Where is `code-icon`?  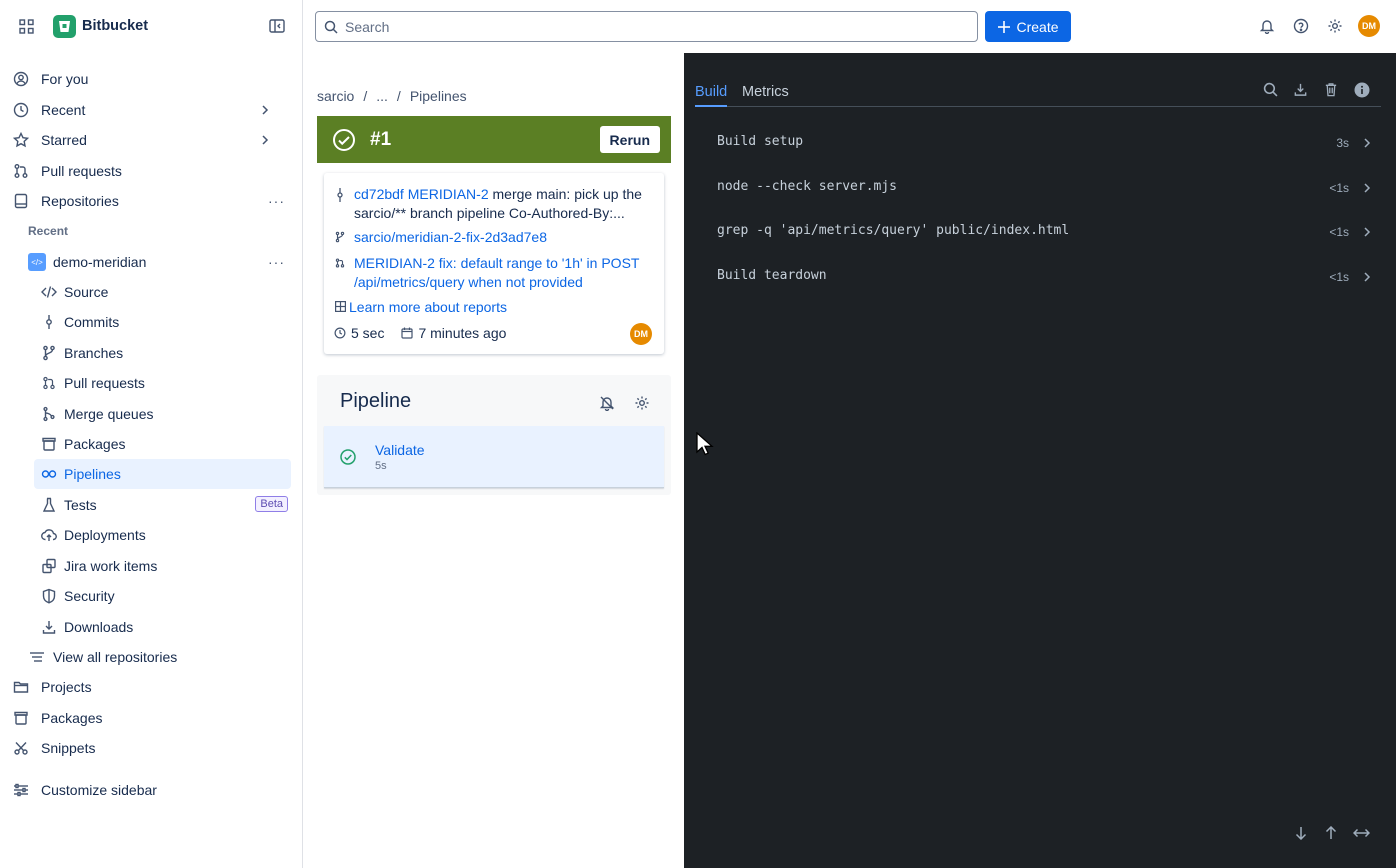 code-icon is located at coordinates (49, 292).